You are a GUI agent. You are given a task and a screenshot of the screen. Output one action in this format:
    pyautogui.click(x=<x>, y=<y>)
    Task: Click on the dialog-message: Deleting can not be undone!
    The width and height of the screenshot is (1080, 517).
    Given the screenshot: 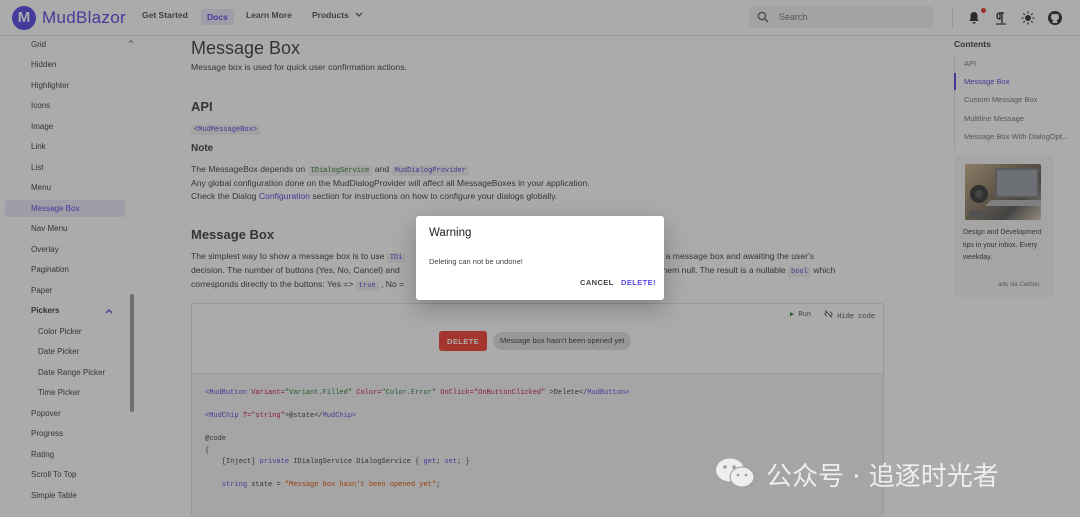 What is the action you would take?
    pyautogui.click(x=476, y=261)
    